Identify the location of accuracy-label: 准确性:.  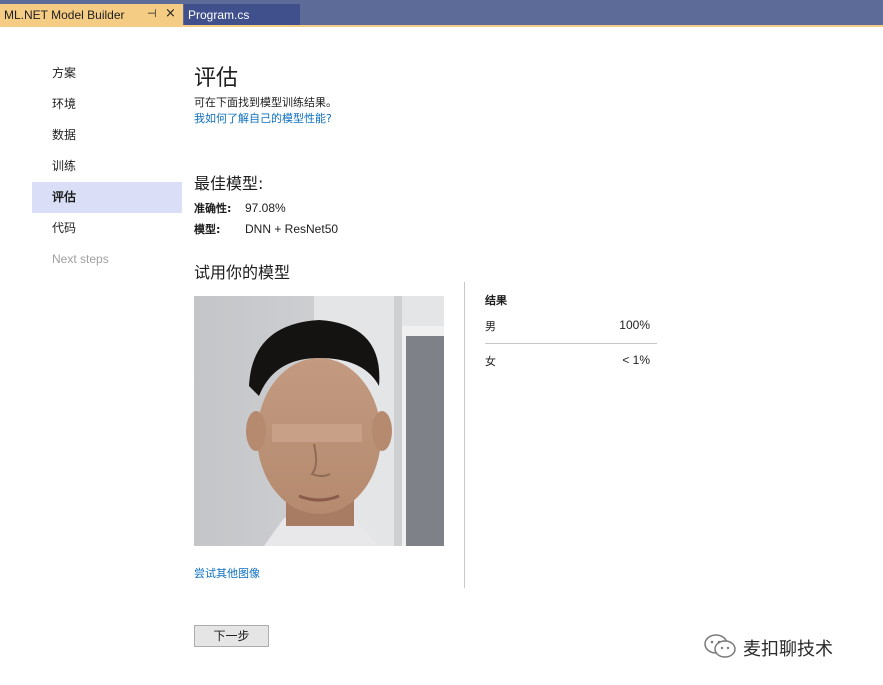
(213, 208).